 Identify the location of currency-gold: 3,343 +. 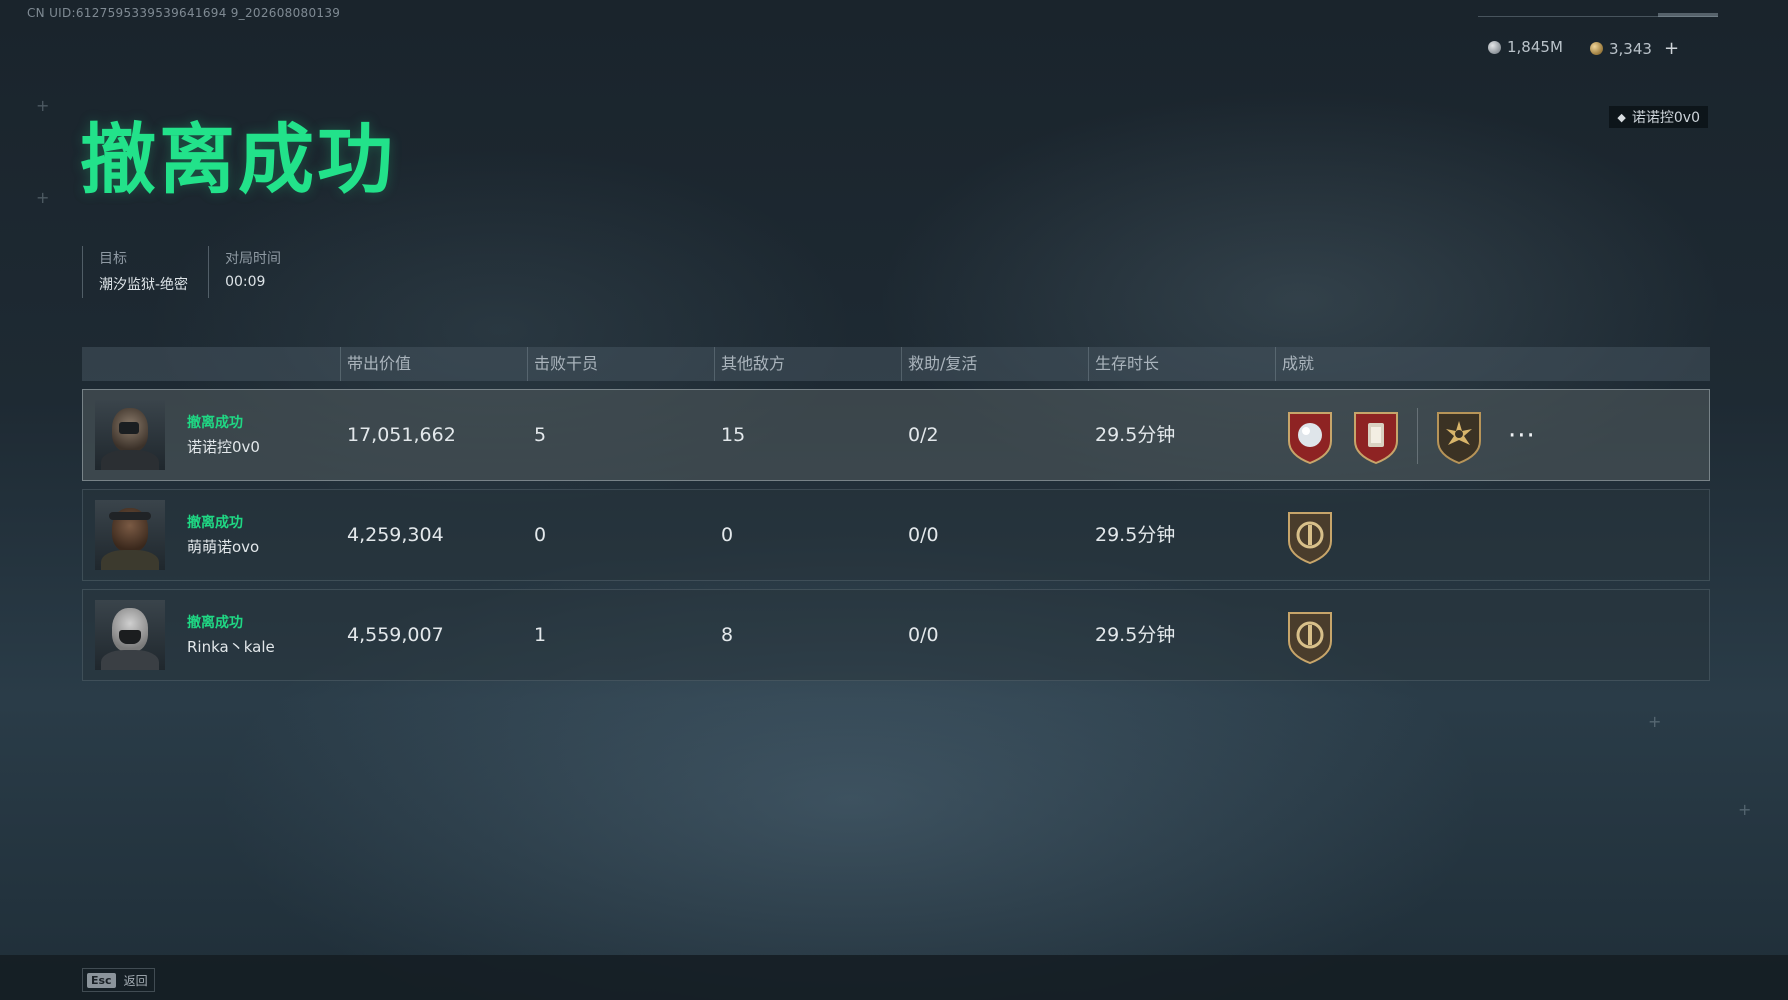
(1634, 48).